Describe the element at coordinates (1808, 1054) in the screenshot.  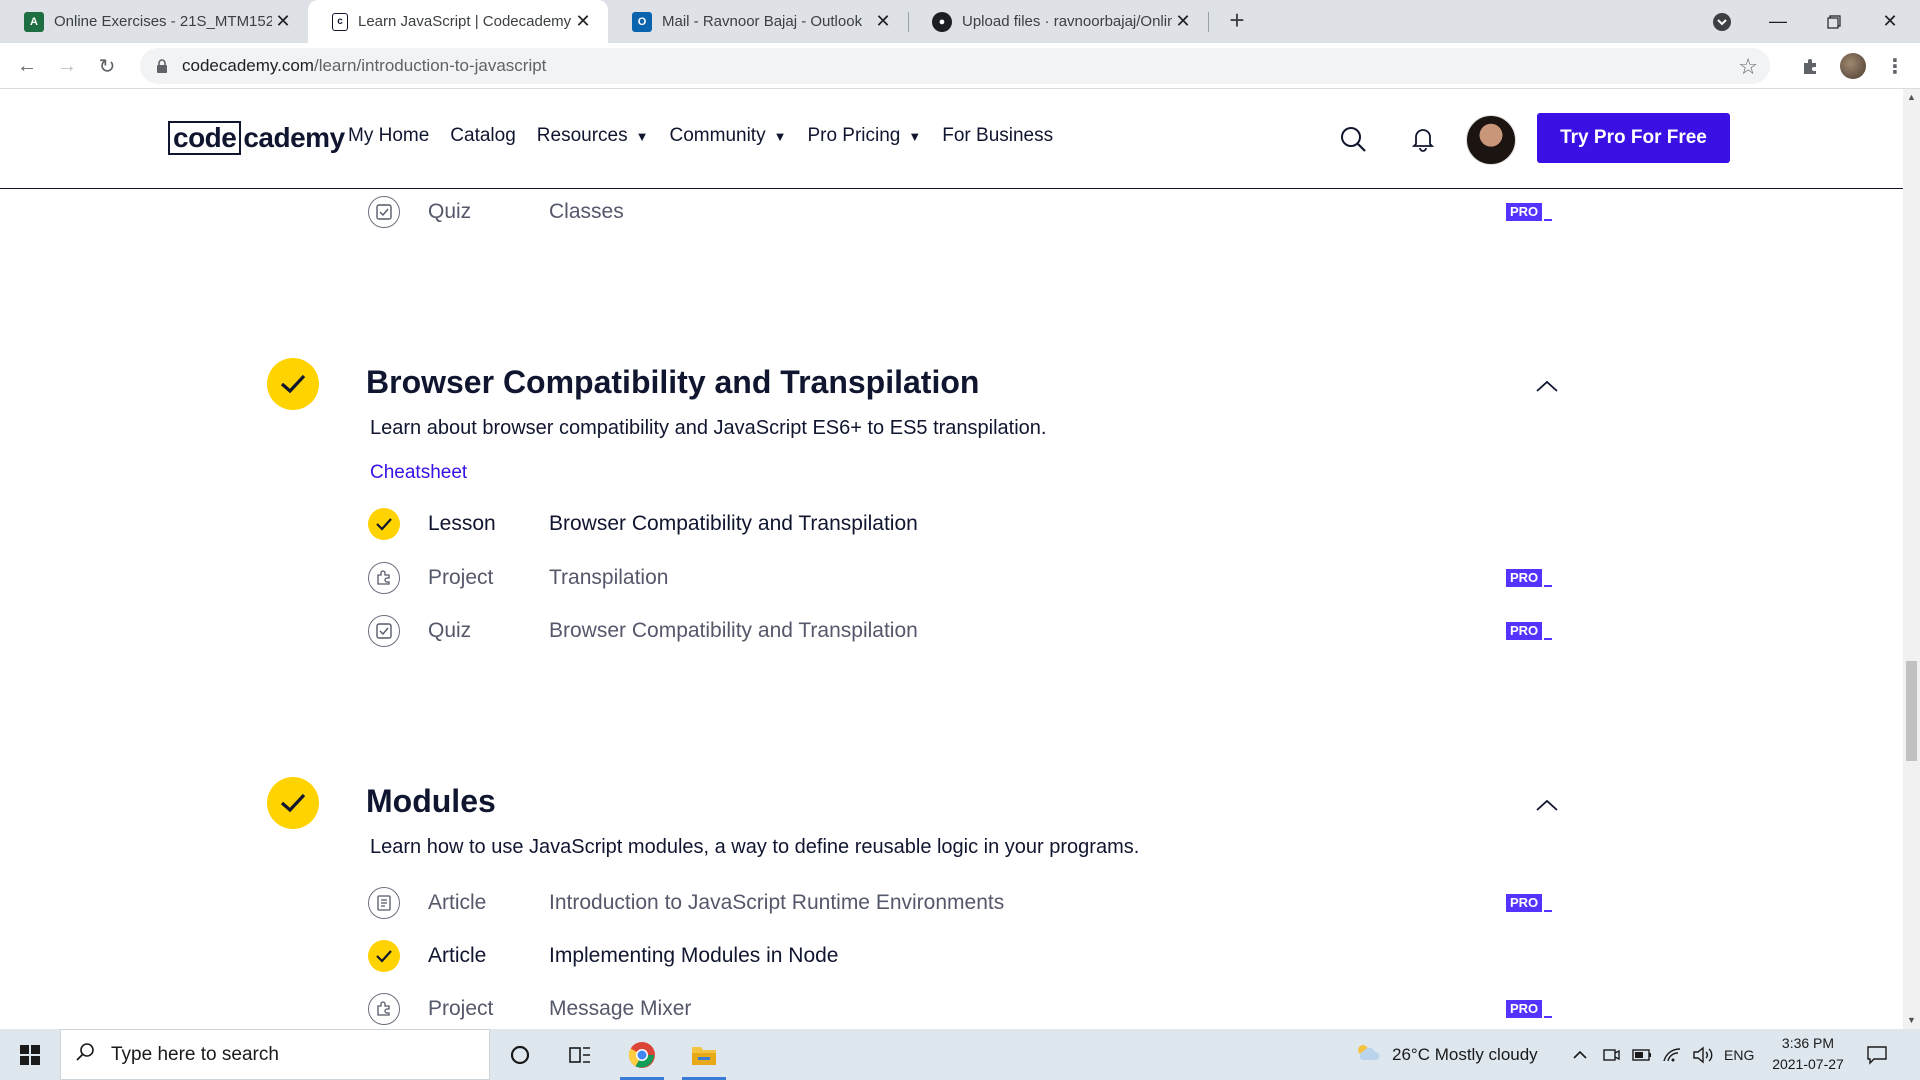
I see `system-clock: 3:36 PM 2021-07-27` at that location.